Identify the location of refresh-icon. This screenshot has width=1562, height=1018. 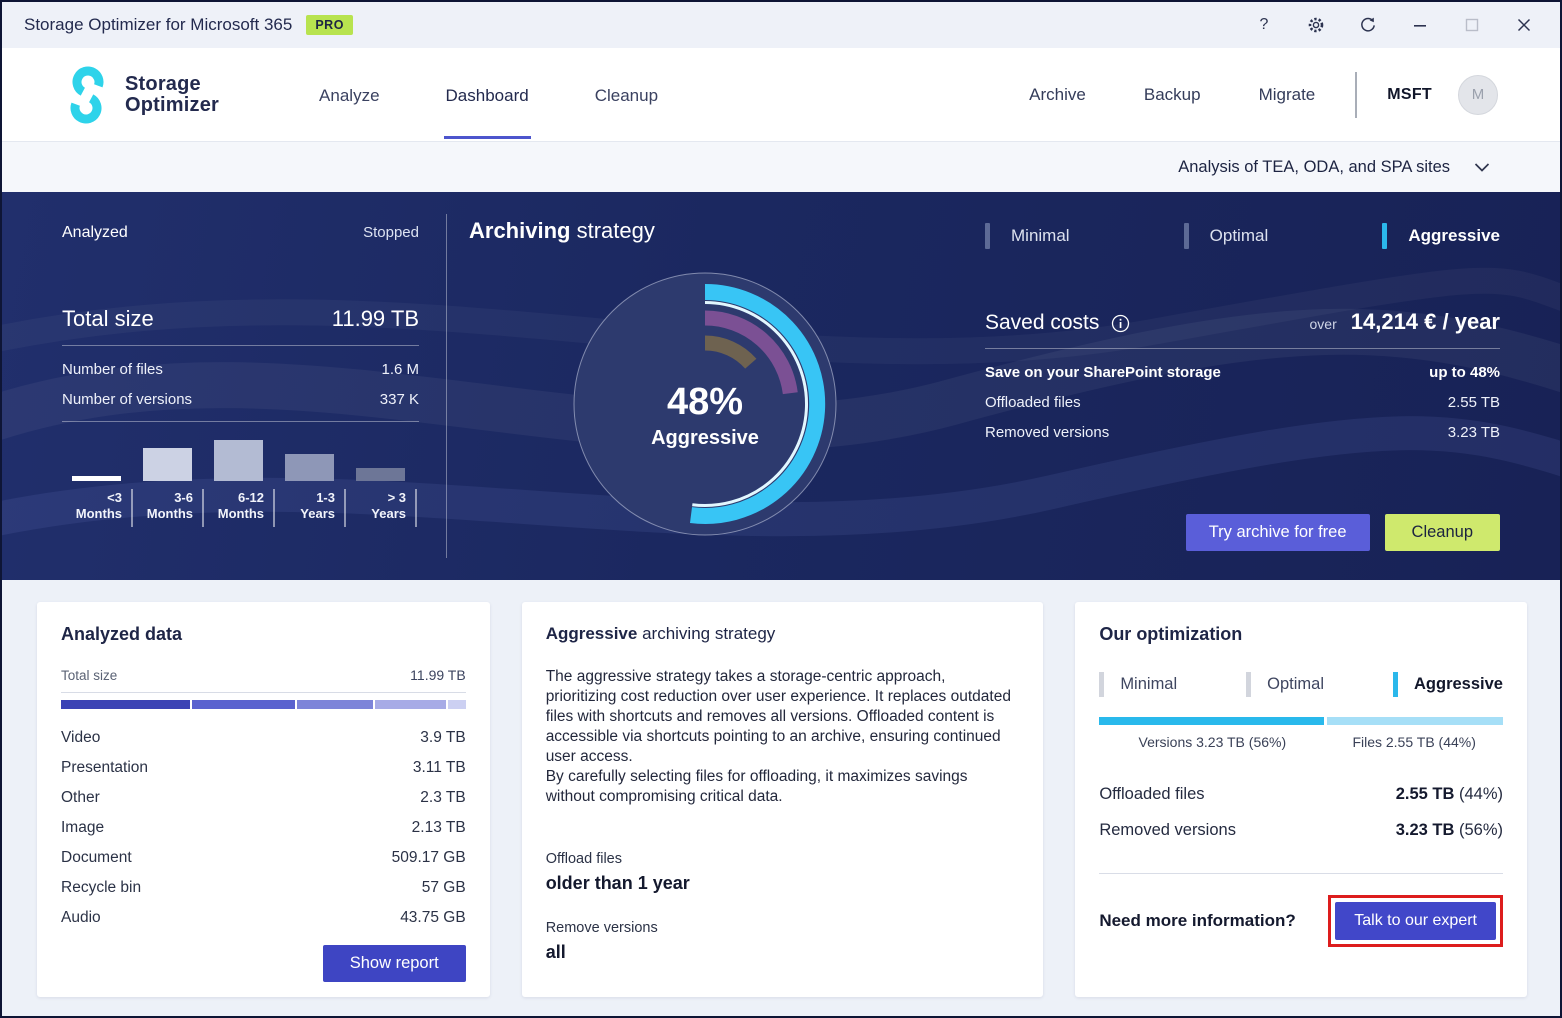
(1368, 25).